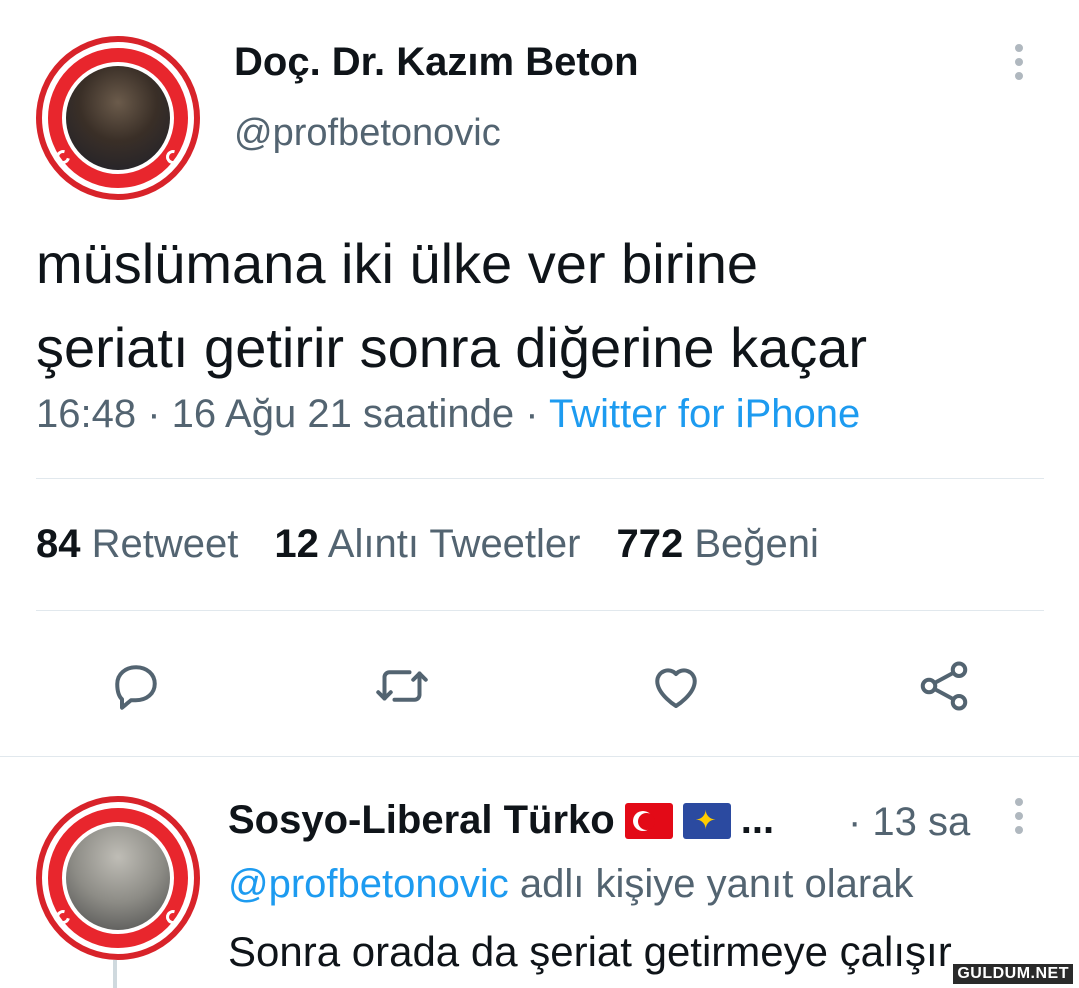 This screenshot has height=988, width=1079. What do you see at coordinates (421, 820) in the screenshot?
I see `reply-author-name-text: Sosyo-Liberal Türko` at bounding box center [421, 820].